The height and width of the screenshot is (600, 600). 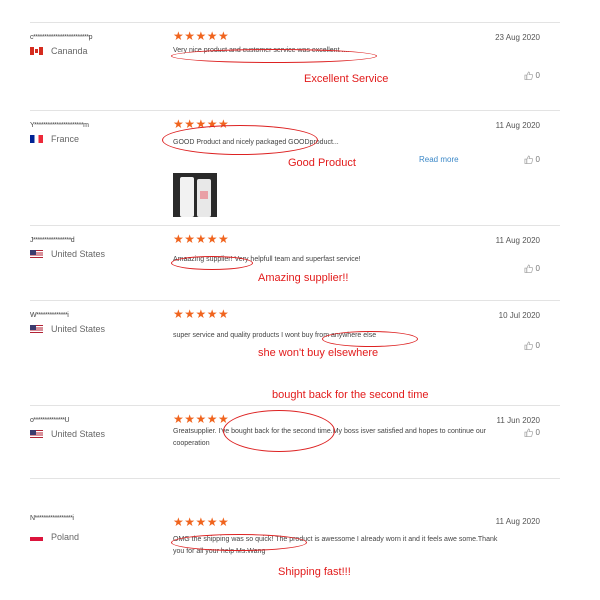 What do you see at coordinates (195, 195) in the screenshot?
I see `review-photo-thumbnail` at bounding box center [195, 195].